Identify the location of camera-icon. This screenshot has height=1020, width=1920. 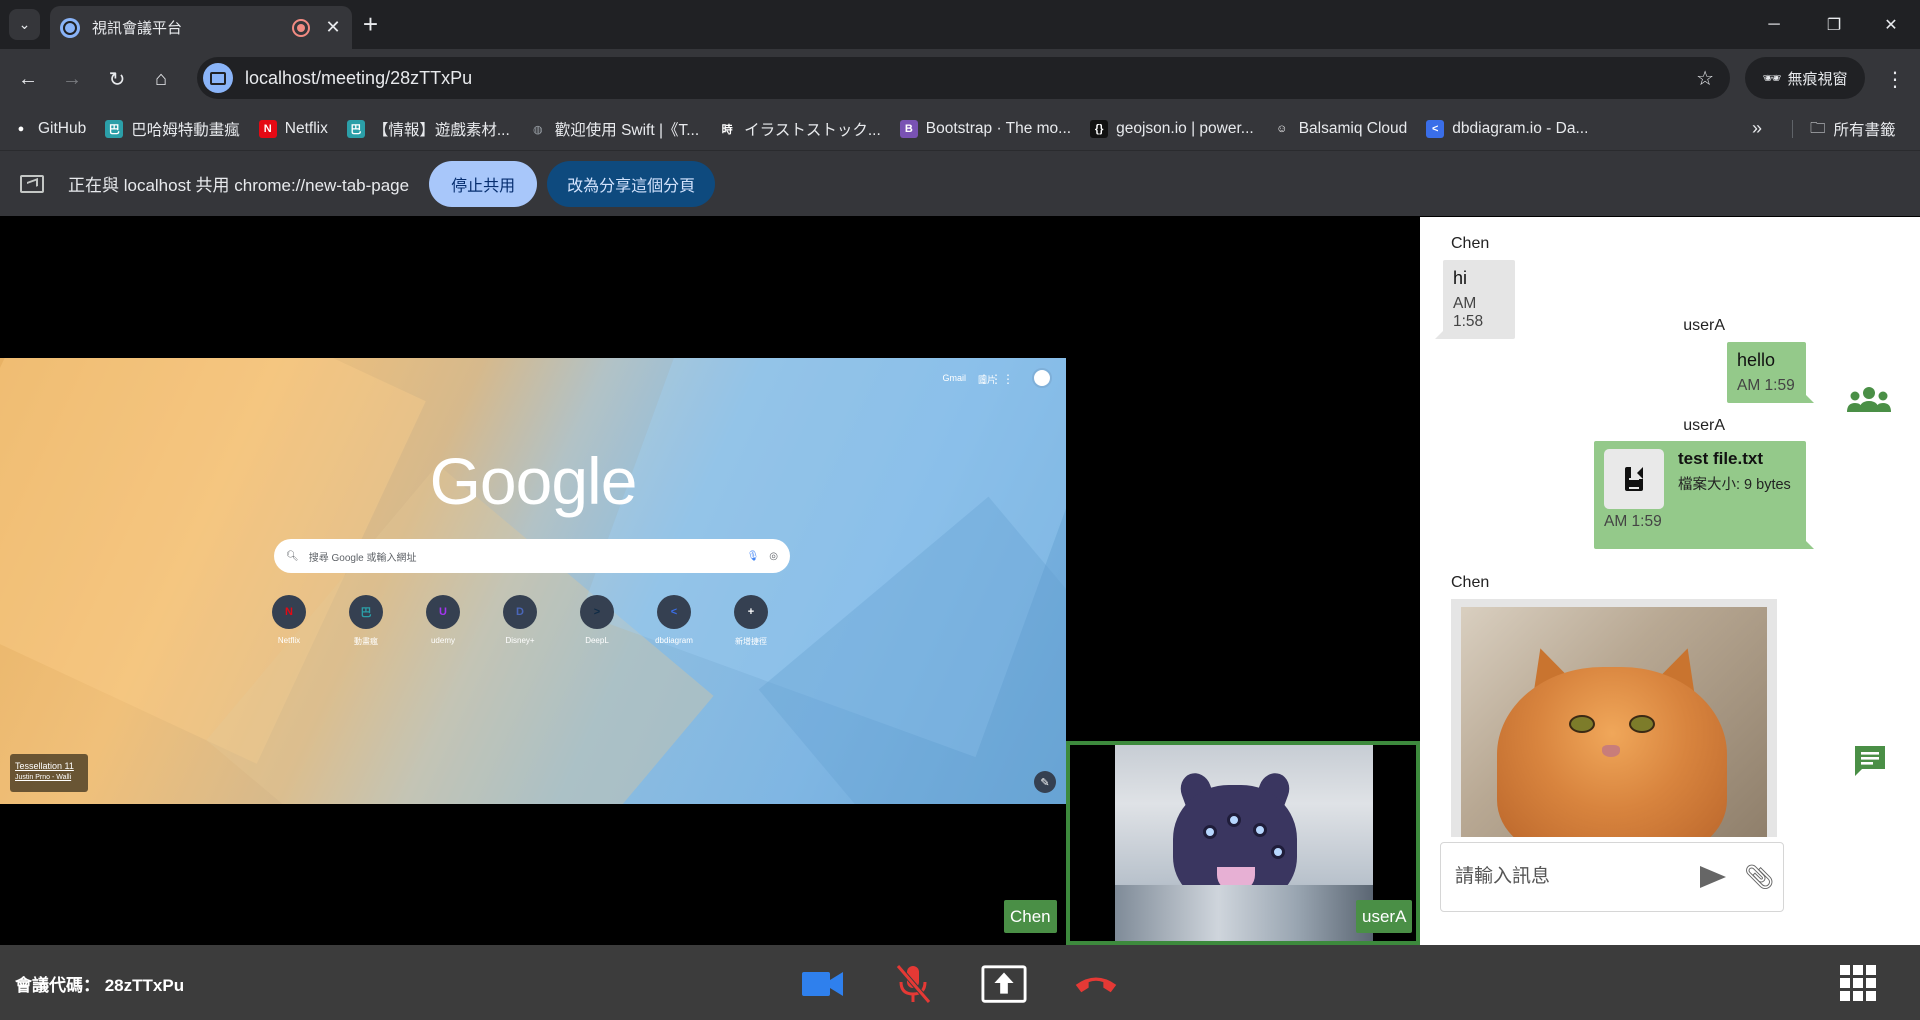
(823, 984).